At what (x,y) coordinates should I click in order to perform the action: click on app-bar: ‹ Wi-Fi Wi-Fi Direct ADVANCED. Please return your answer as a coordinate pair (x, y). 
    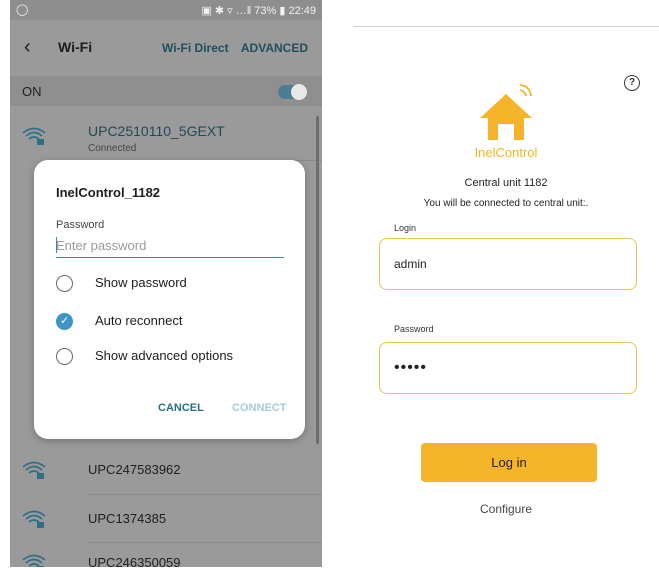
    Looking at the image, I should click on (166, 48).